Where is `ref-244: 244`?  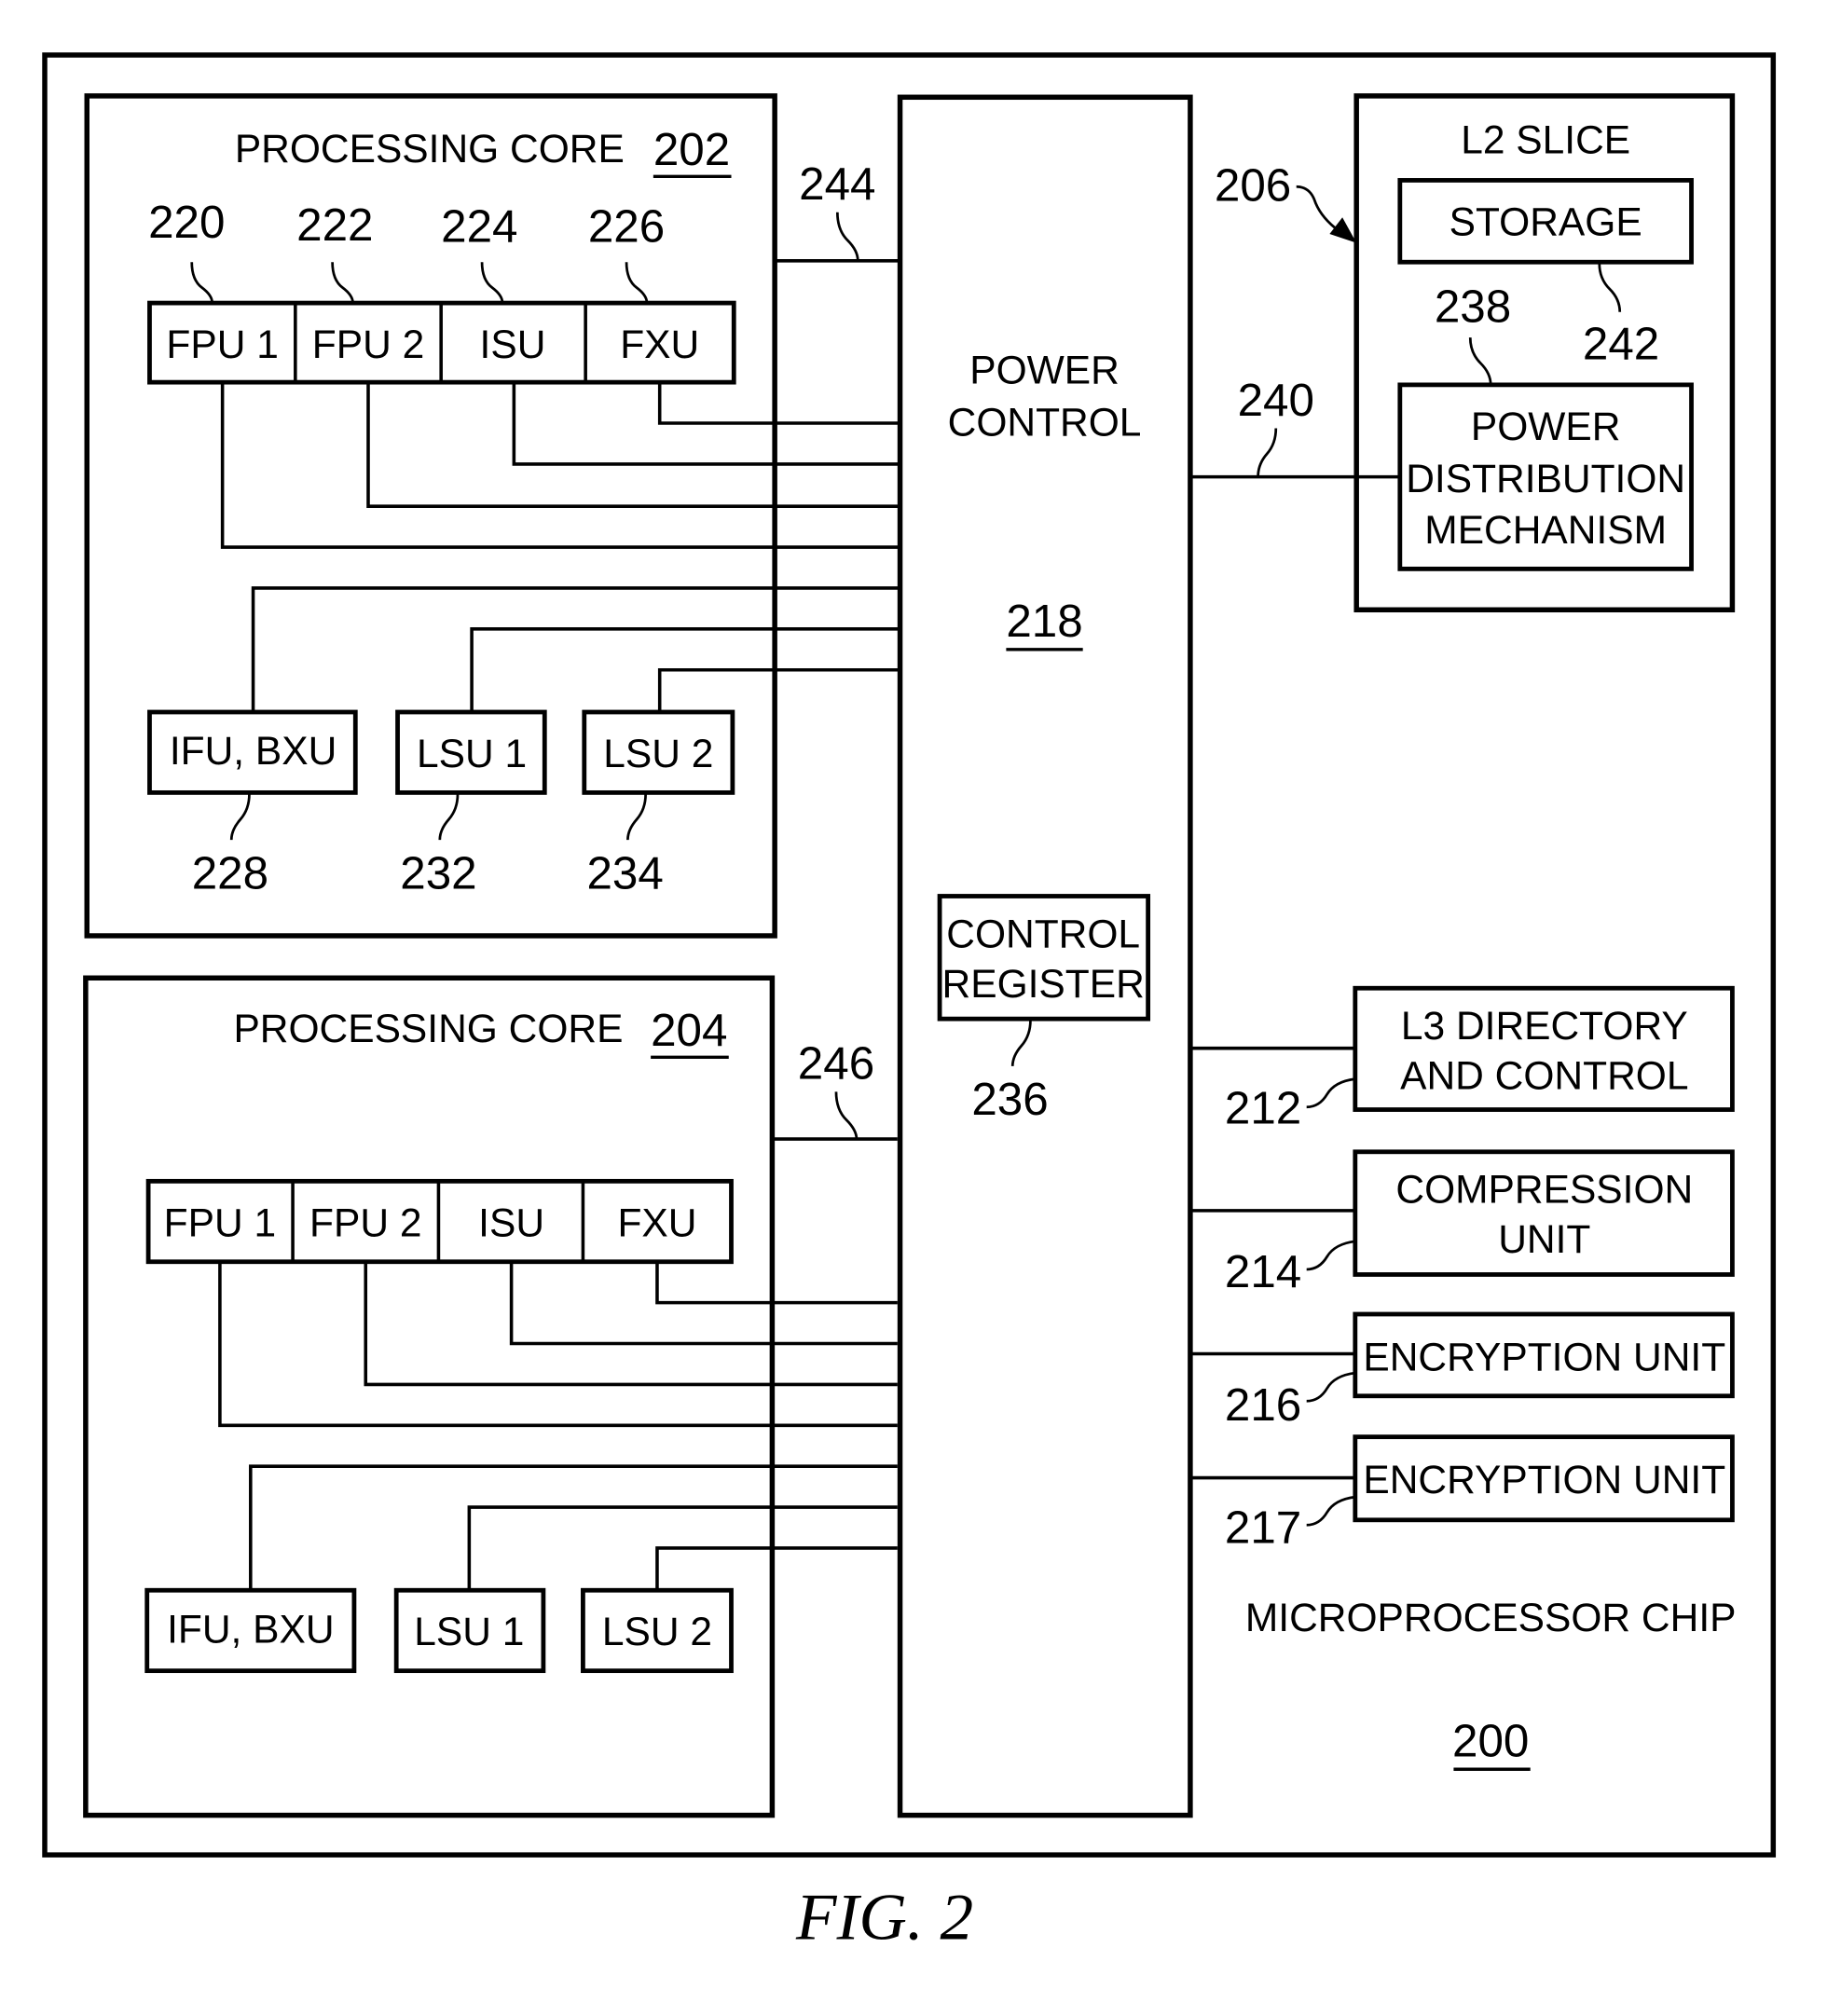 ref-244: 244 is located at coordinates (837, 184).